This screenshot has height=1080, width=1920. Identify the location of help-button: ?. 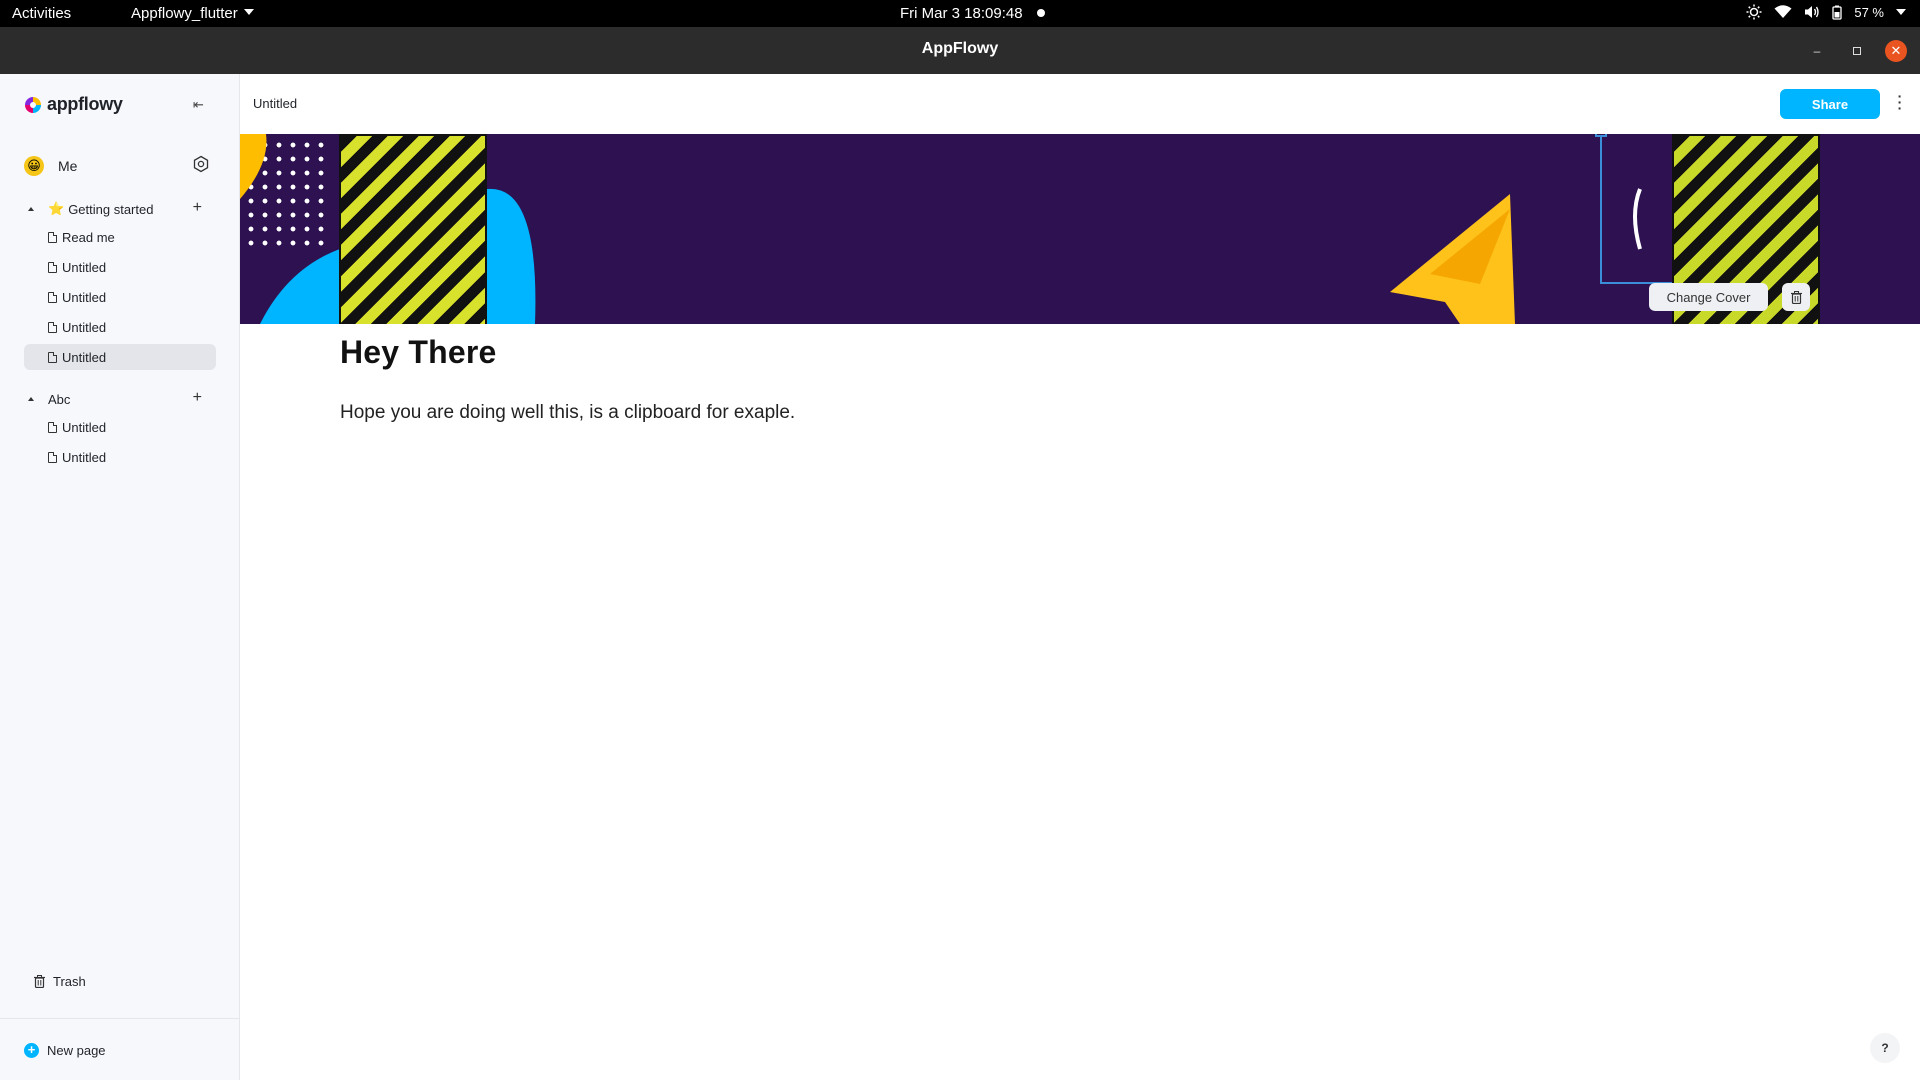
(1885, 1048).